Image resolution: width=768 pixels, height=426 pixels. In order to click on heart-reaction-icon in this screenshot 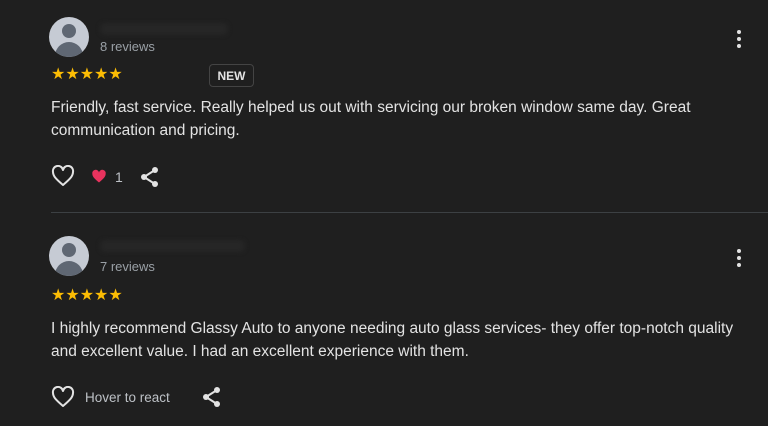, I will do `click(99, 176)`.